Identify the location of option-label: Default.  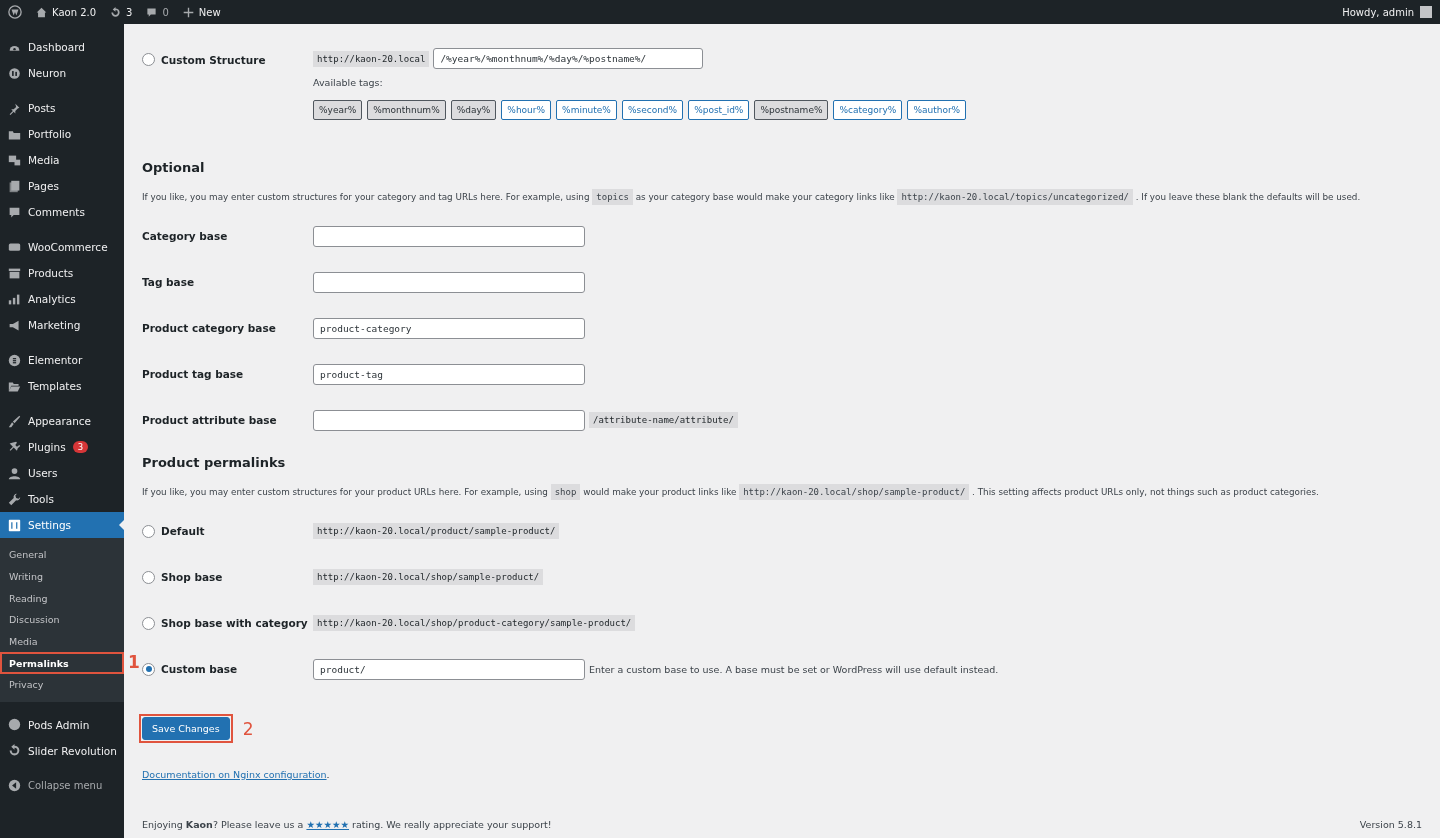
(183, 531).